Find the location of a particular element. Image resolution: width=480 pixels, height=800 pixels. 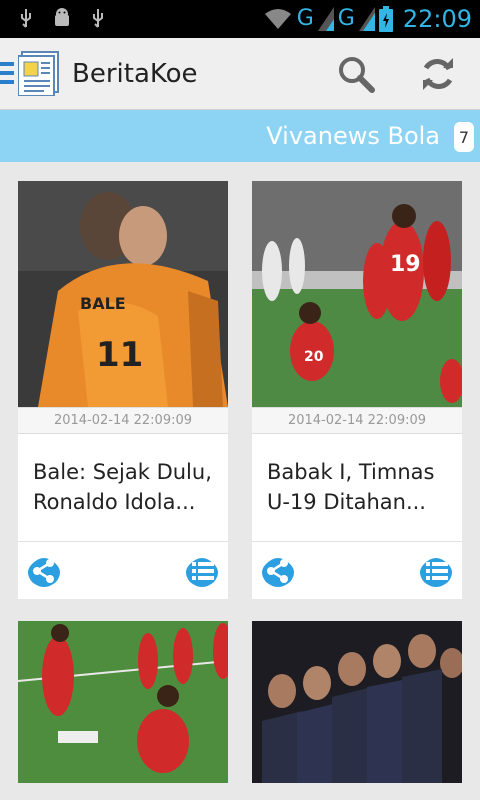

app-title: BeritaKoe is located at coordinates (135, 74).